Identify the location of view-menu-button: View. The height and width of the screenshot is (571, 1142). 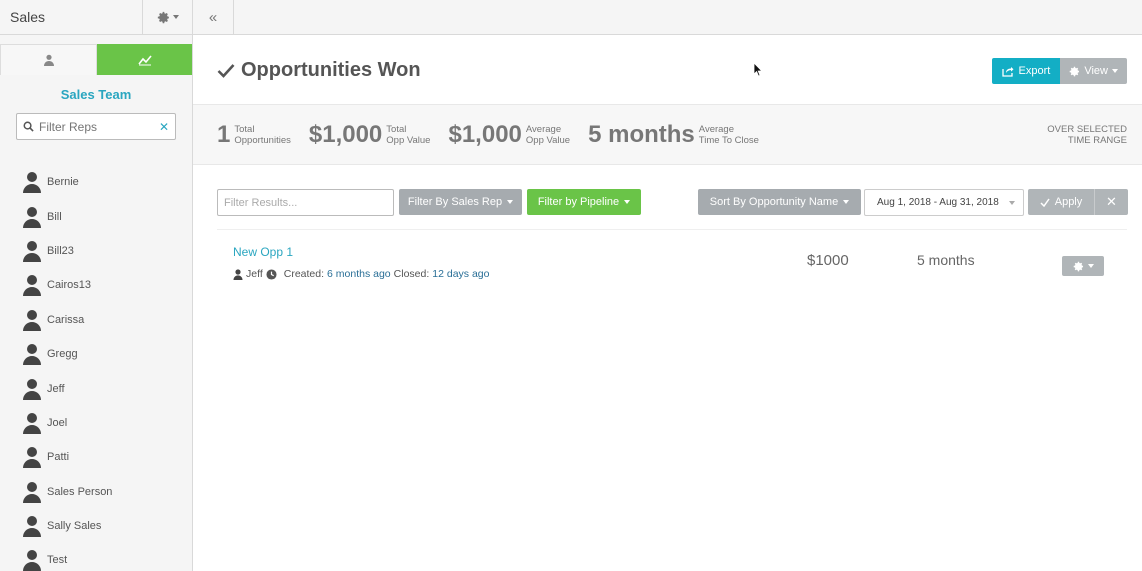
(1093, 71).